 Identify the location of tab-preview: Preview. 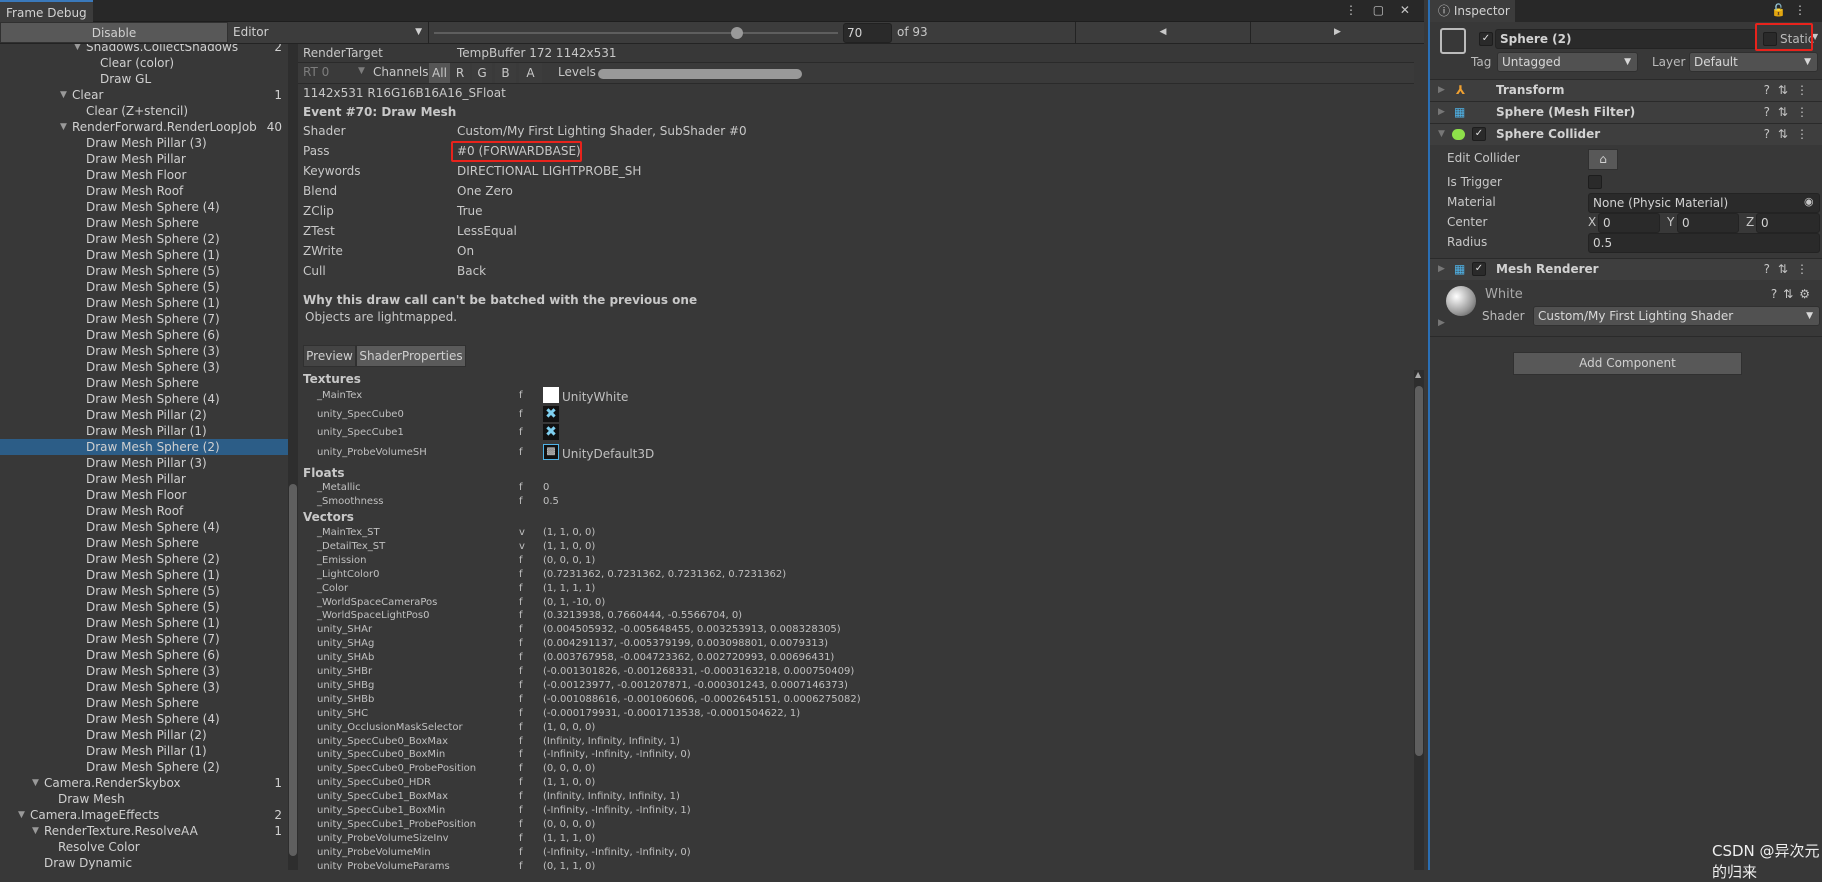
(329, 356).